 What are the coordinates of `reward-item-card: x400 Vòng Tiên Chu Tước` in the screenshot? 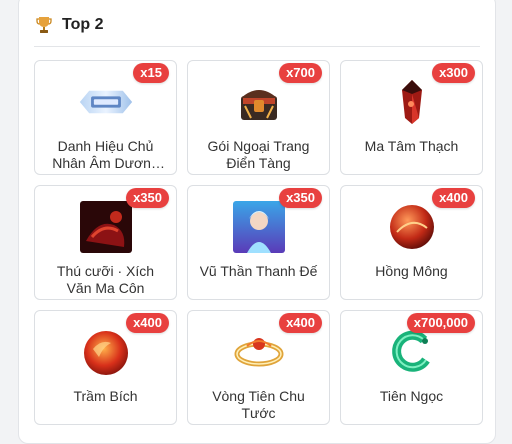 It's located at (258, 367).